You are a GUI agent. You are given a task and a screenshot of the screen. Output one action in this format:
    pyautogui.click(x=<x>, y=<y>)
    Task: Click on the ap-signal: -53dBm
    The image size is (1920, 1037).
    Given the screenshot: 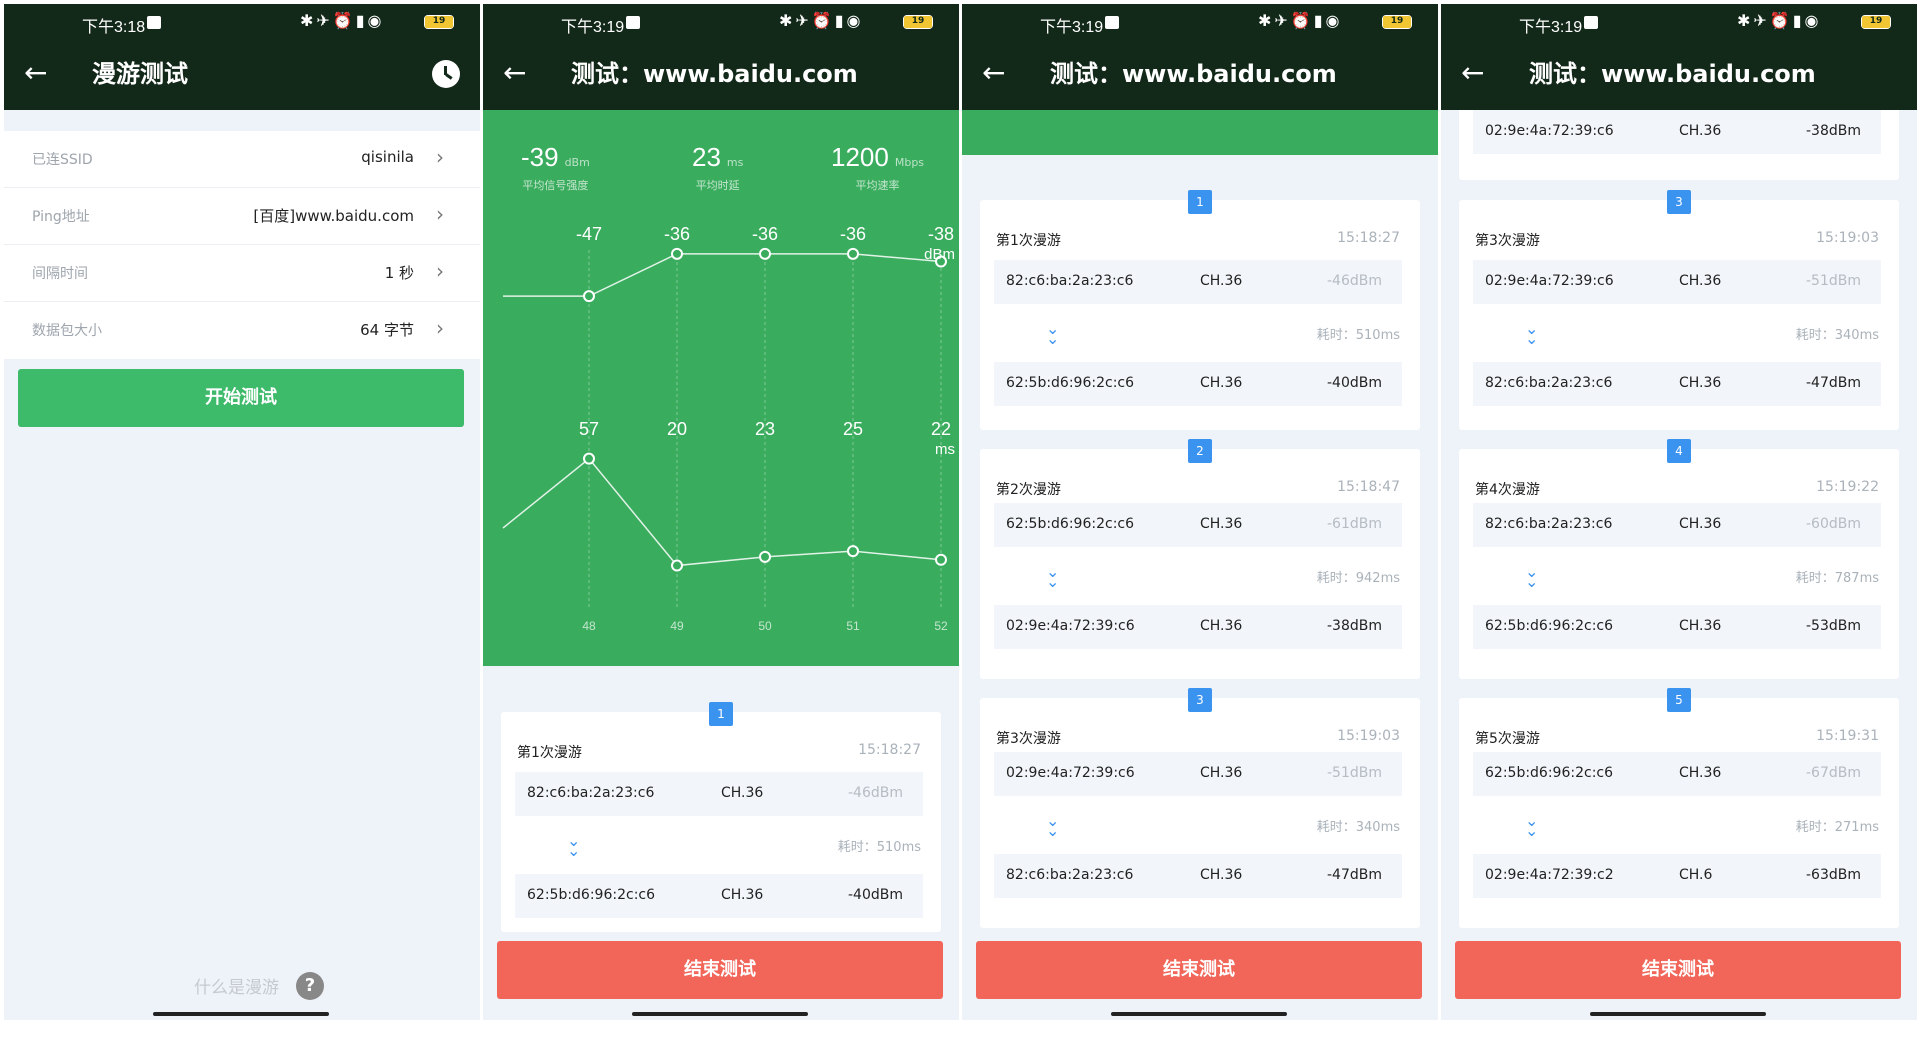 What is the action you would take?
    pyautogui.click(x=1833, y=626)
    